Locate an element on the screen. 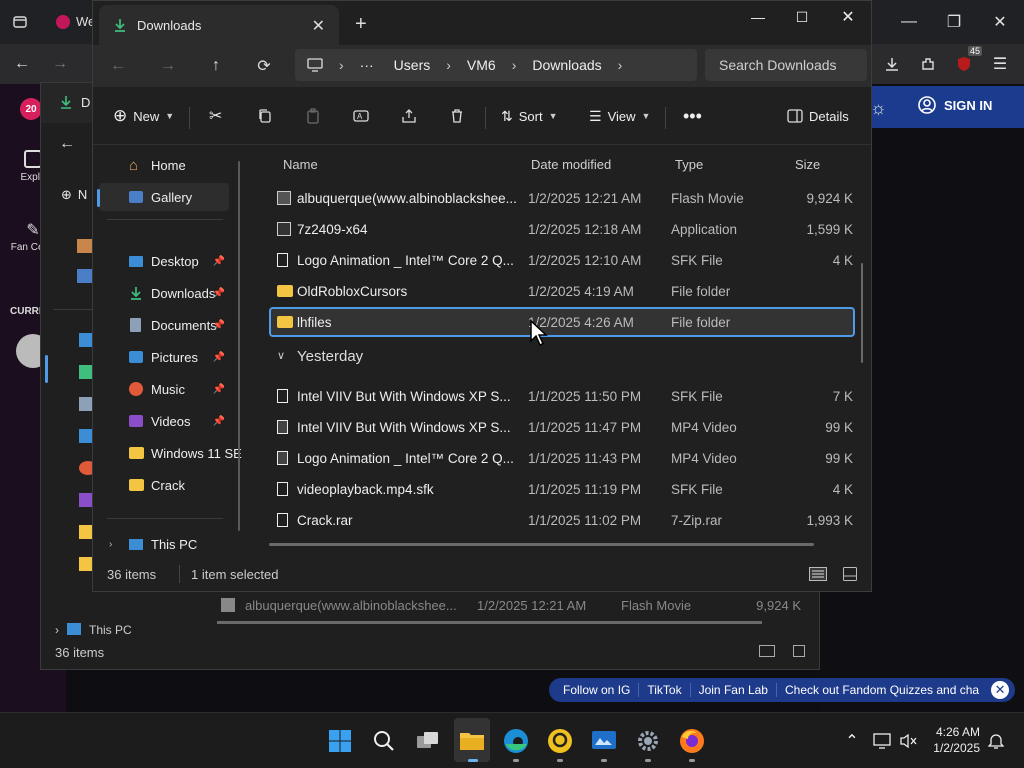 Image resolution: width=1024 pixels, height=768 pixels. app-taskbar-icon is located at coordinates (560, 741).